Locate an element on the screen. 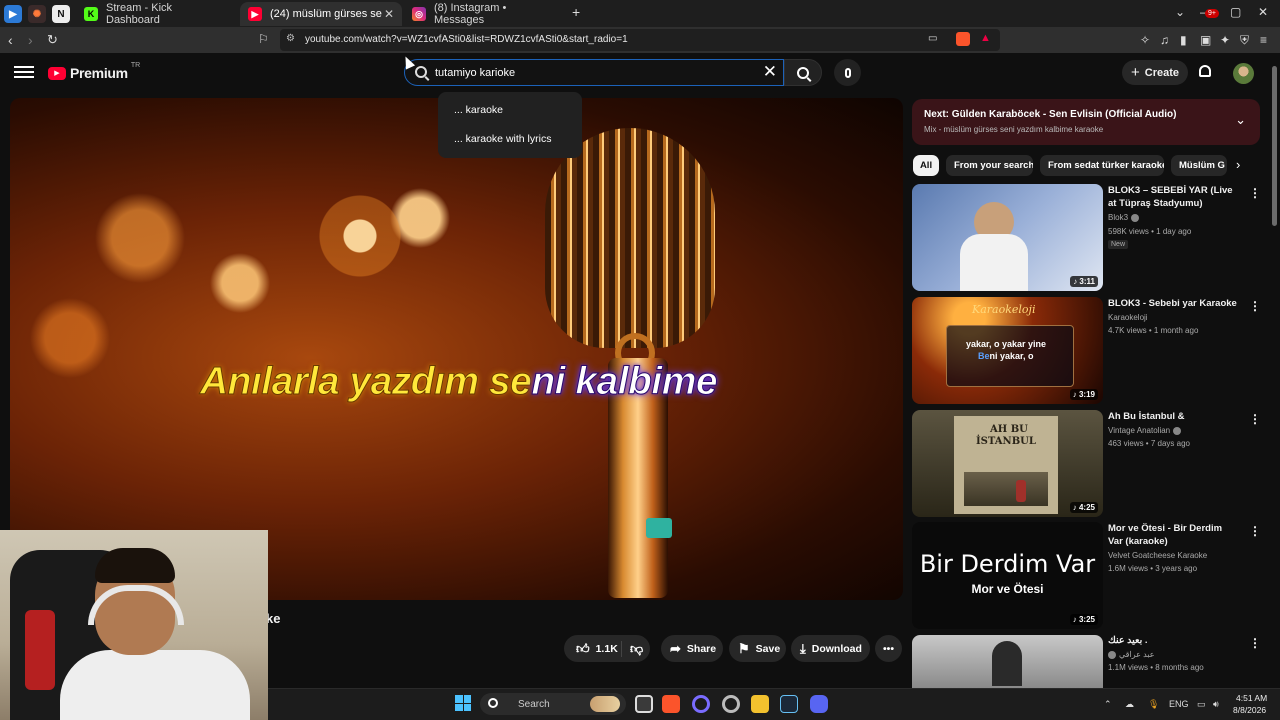 The width and height of the screenshot is (1280, 720). file-explorer-icon is located at coordinates (760, 704).